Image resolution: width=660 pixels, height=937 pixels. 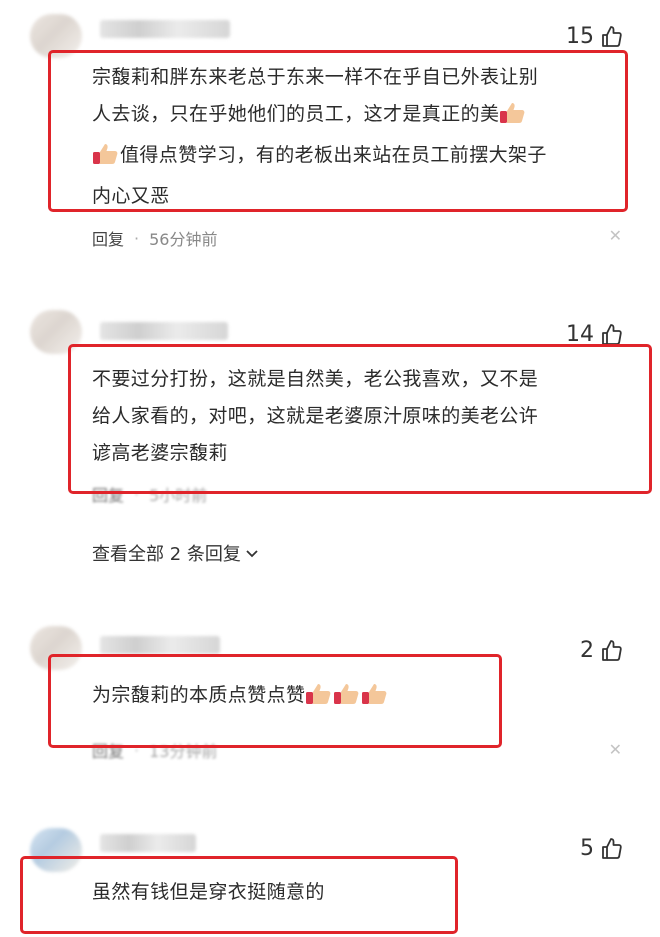 What do you see at coordinates (252, 554) in the screenshot?
I see `chevron-down-icon` at bounding box center [252, 554].